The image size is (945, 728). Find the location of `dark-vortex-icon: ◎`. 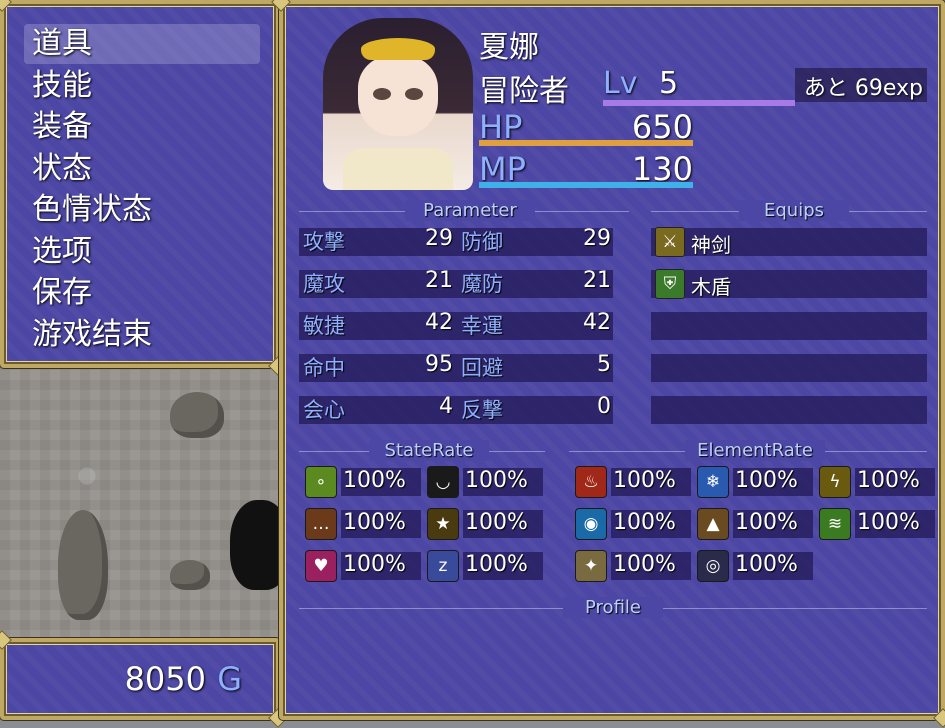

dark-vortex-icon: ◎ is located at coordinates (713, 566).